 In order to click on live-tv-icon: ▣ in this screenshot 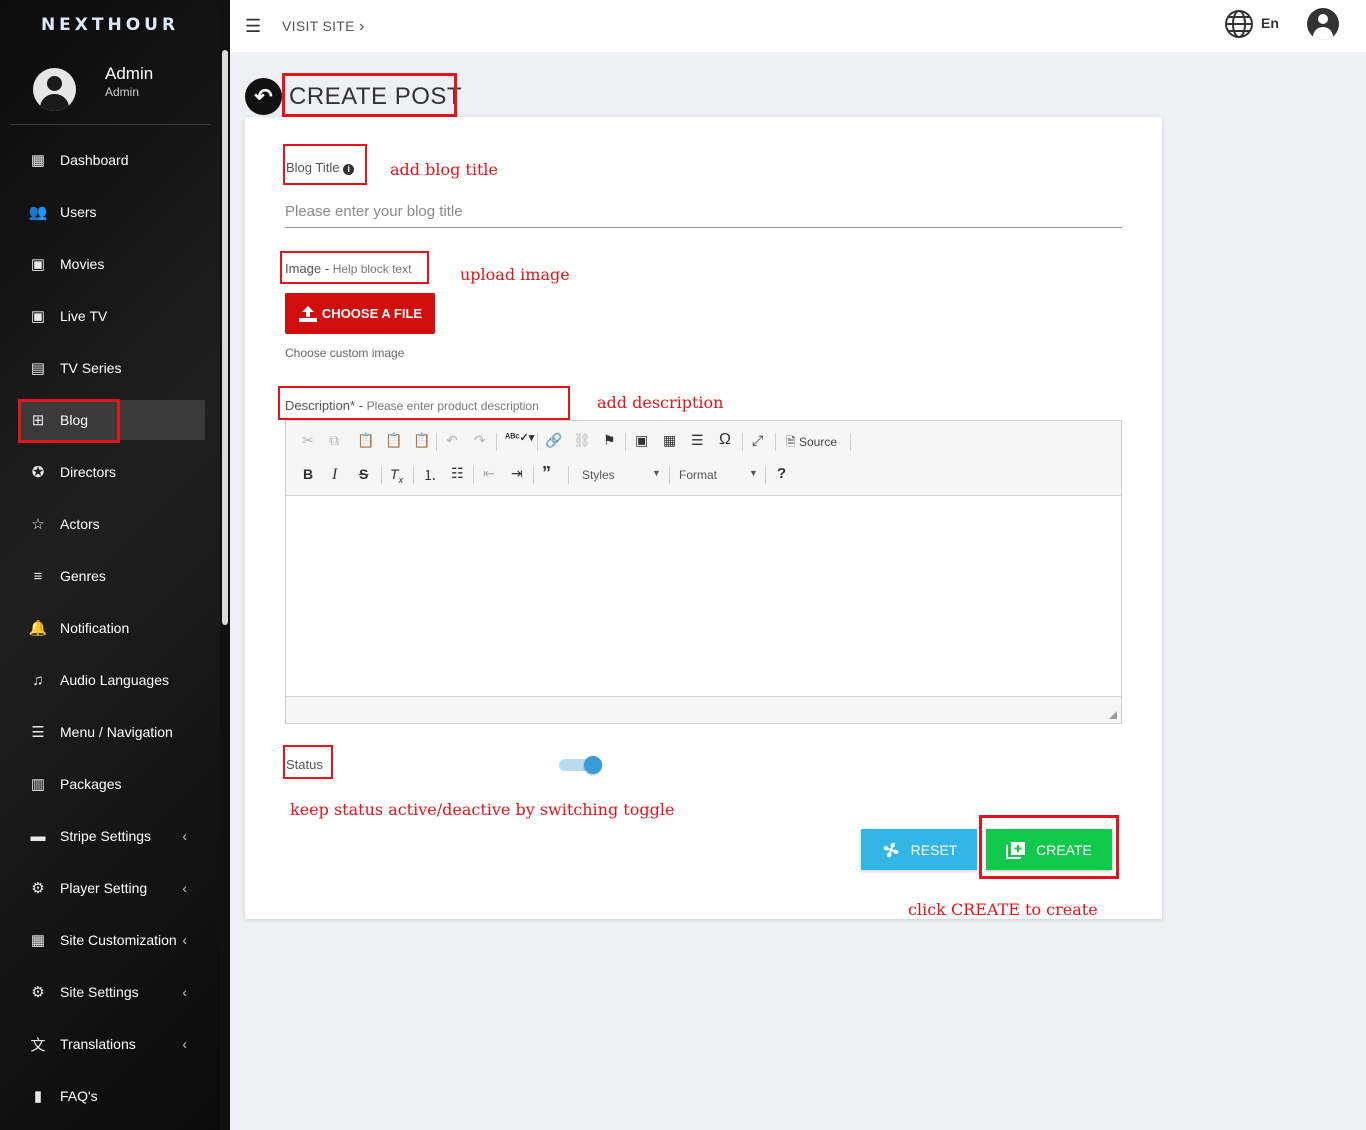, I will do `click(38, 316)`.